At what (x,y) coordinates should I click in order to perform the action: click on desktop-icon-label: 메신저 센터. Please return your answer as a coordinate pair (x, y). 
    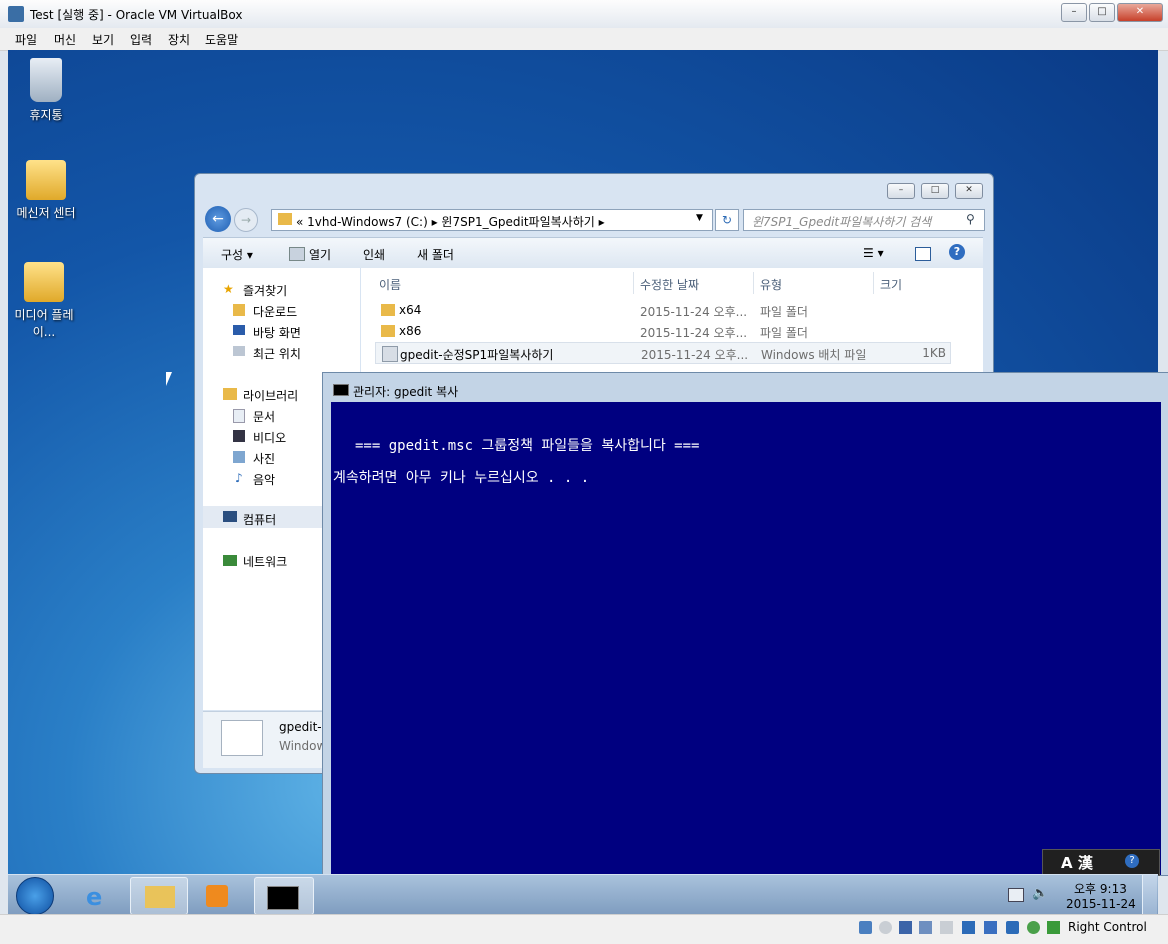
    Looking at the image, I should click on (46, 213).